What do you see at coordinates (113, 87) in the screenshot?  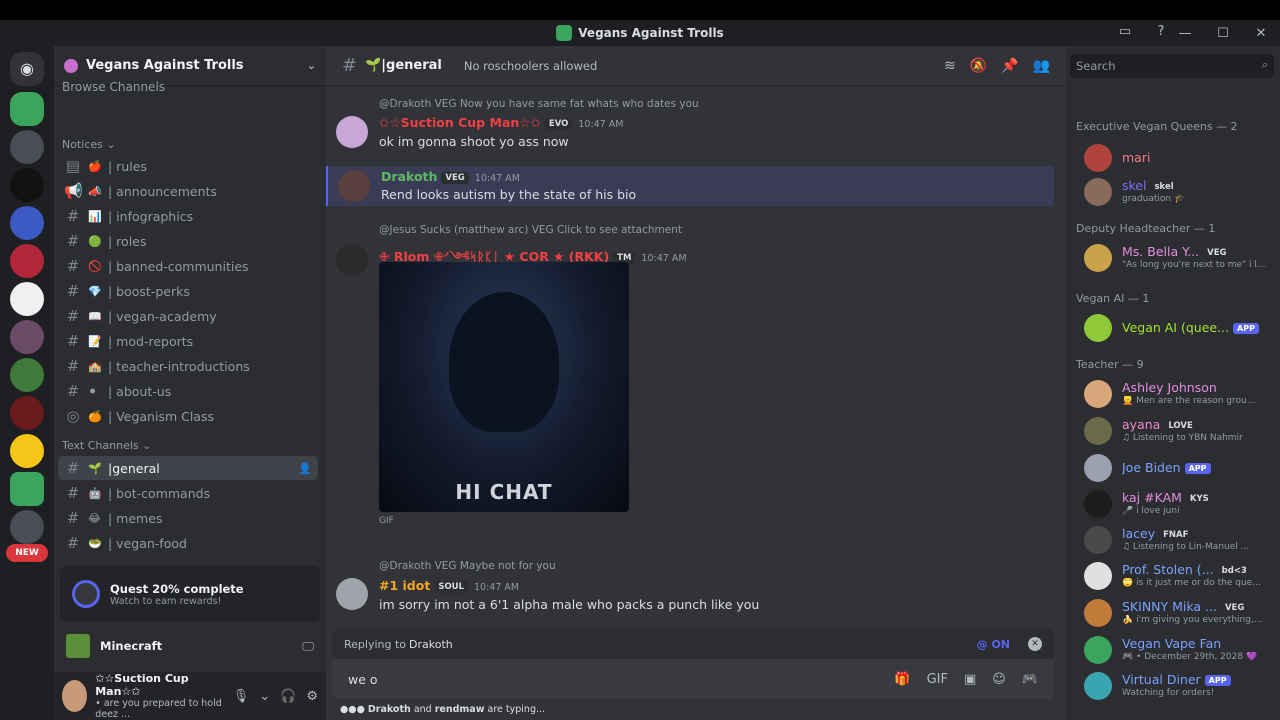 I see `browse-channels: Browse Channels` at bounding box center [113, 87].